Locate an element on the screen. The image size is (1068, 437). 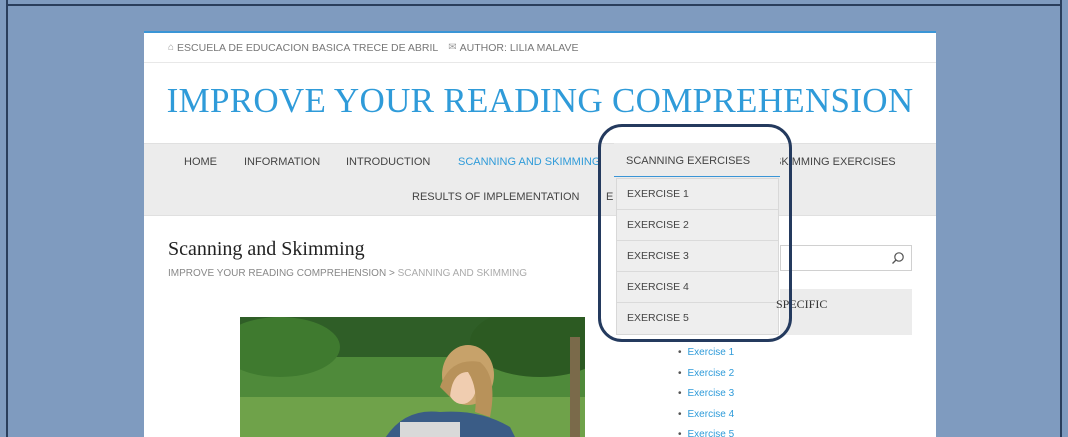
breadcrumb-current: SCANNING AND SKIMMING is located at coordinates (462, 273).